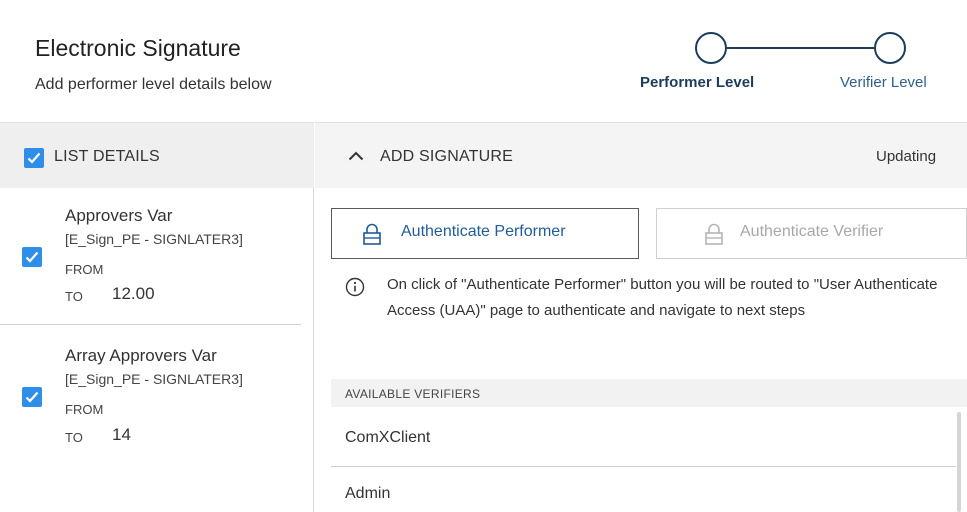  Describe the element at coordinates (446, 156) in the screenshot. I see `add-signature-label: ADD SIGNATURE` at that location.